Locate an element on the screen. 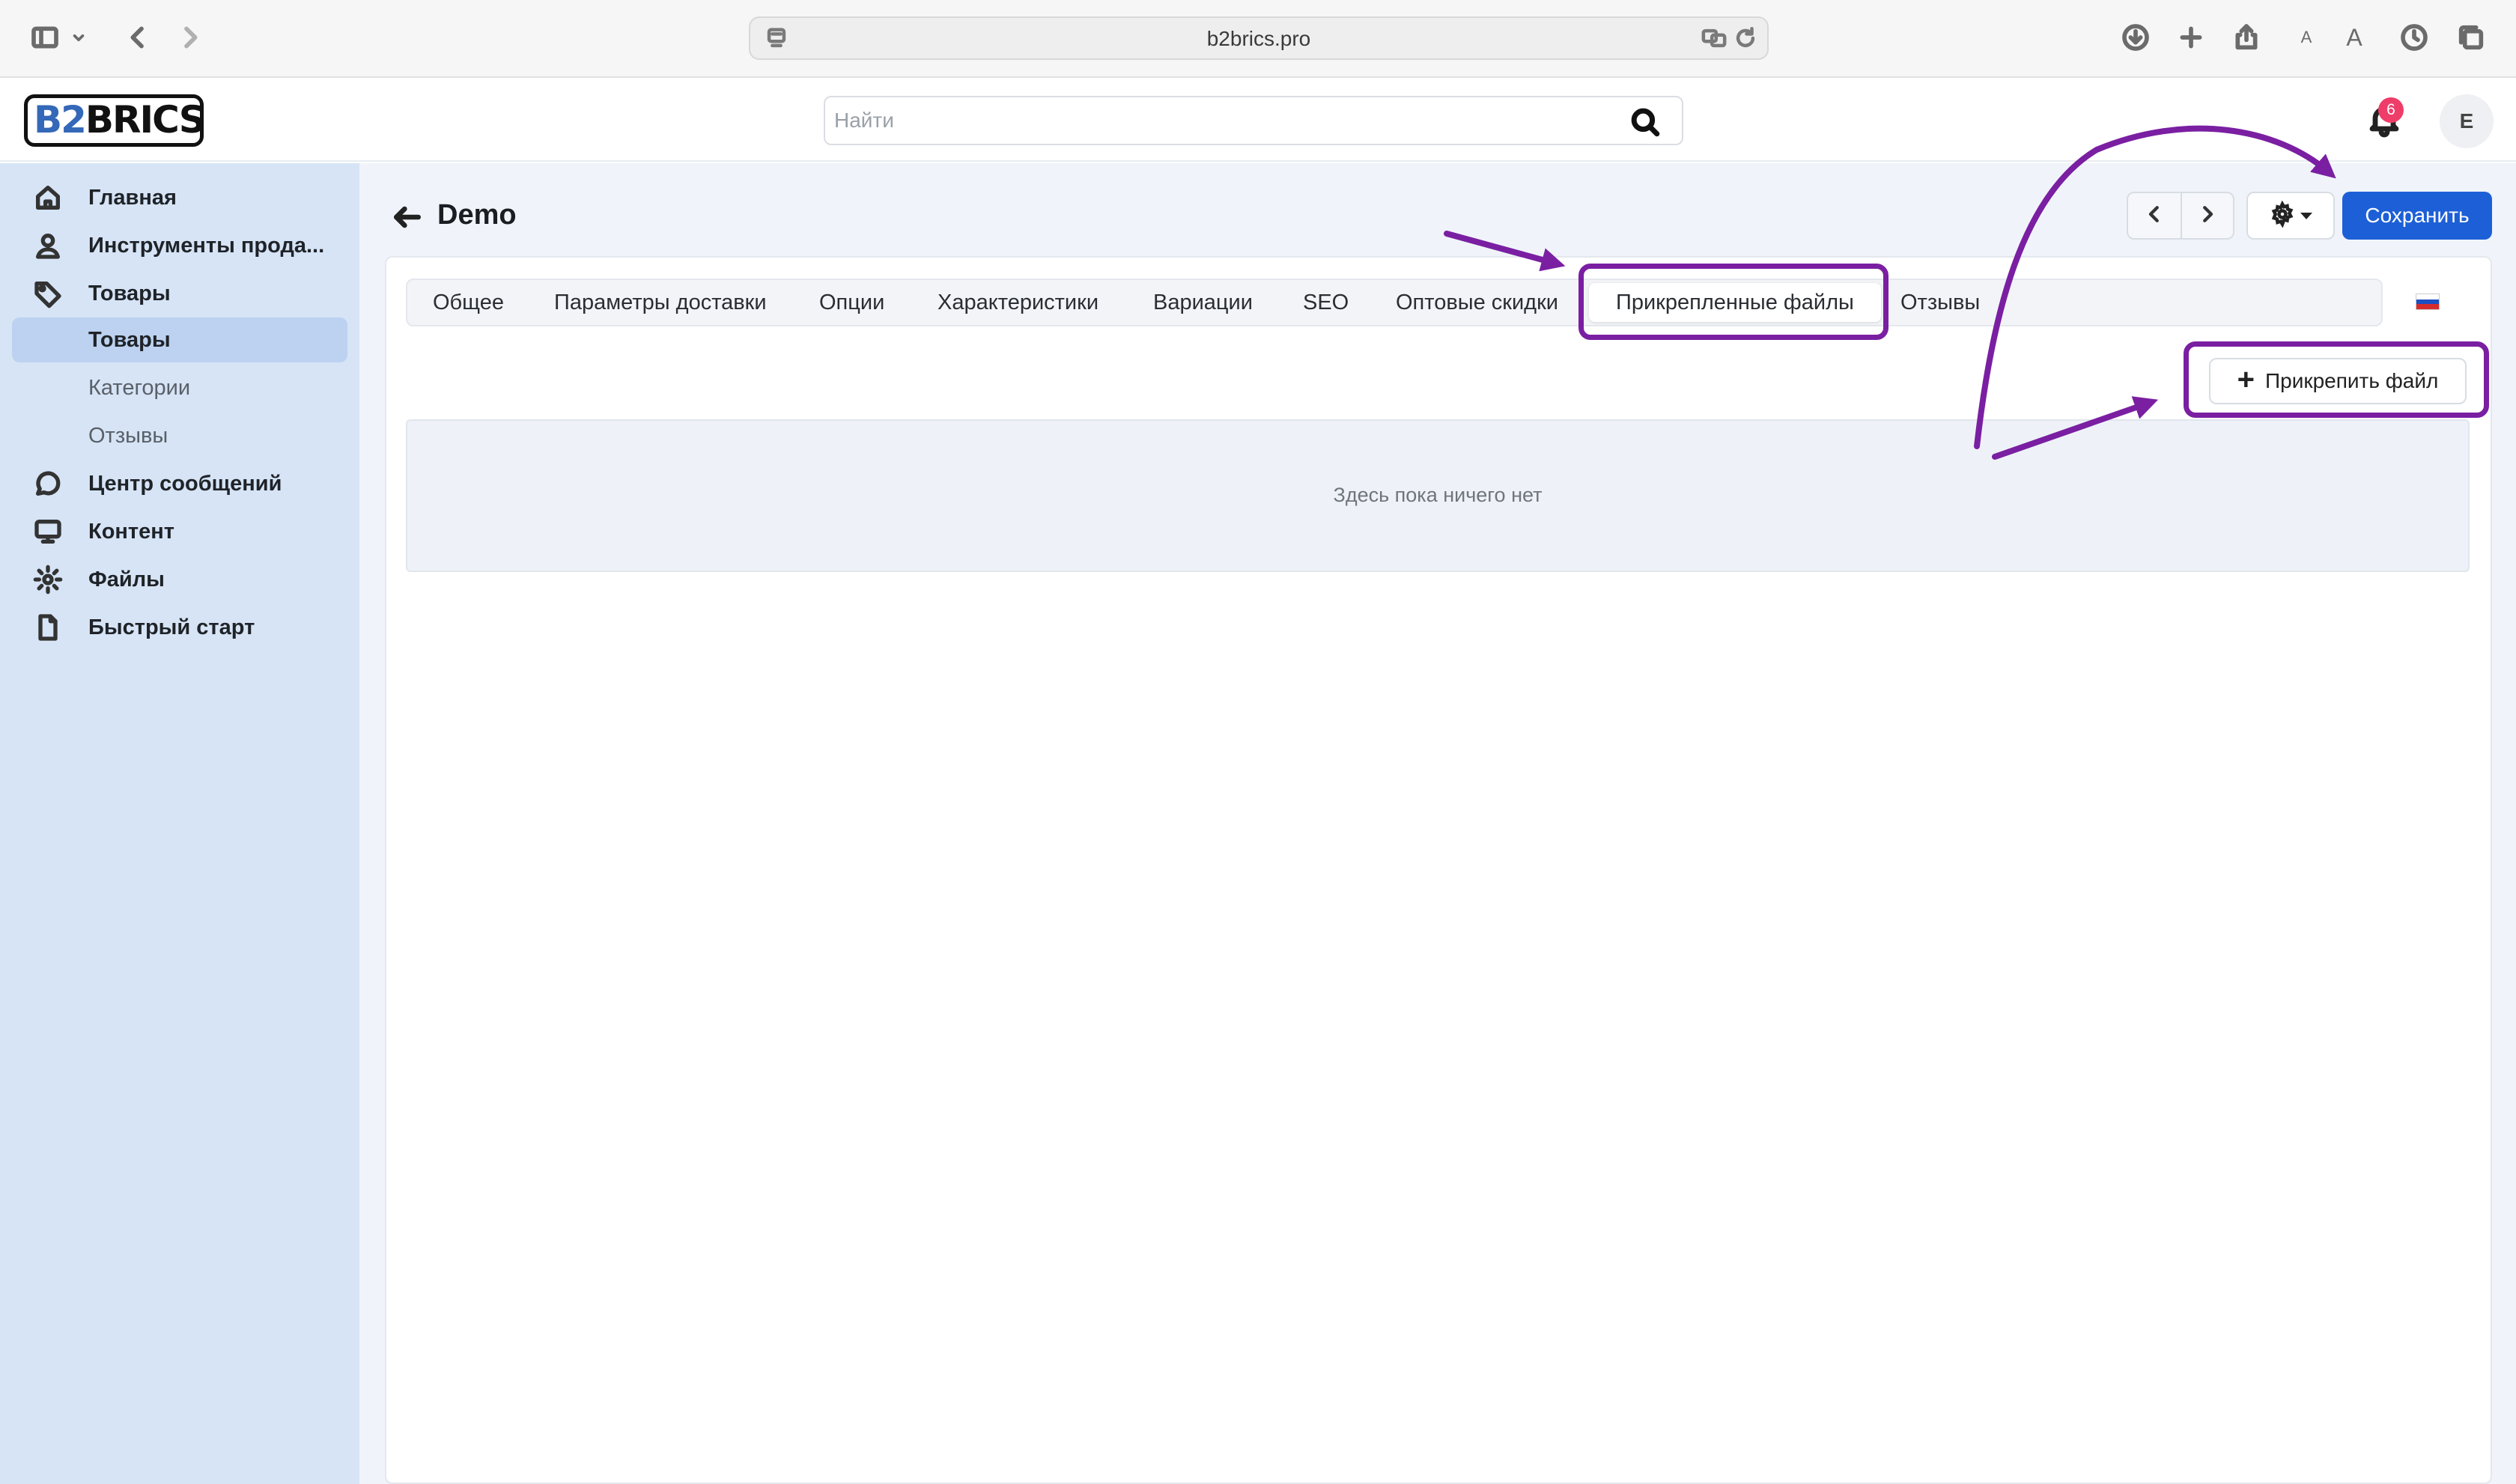 The height and width of the screenshot is (1484, 2516). search-icon is located at coordinates (1645, 124).